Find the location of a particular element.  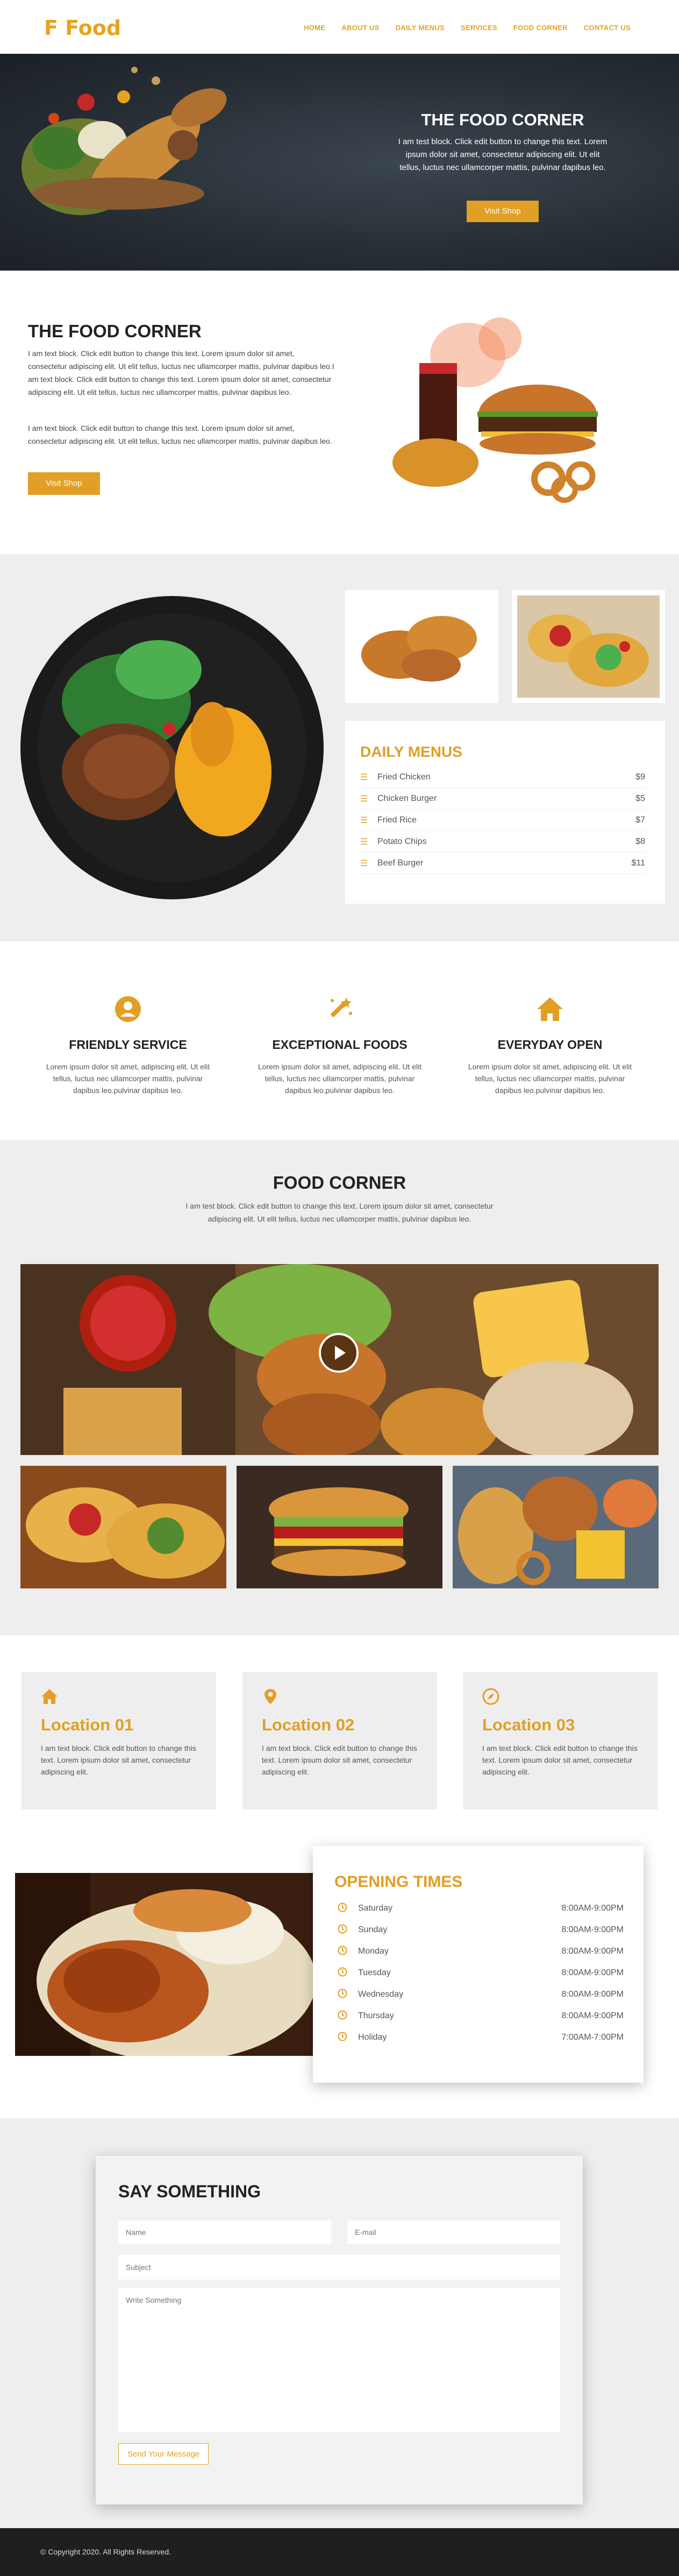

intro-visit-shop-button: Visit Shop is located at coordinates (64, 483).